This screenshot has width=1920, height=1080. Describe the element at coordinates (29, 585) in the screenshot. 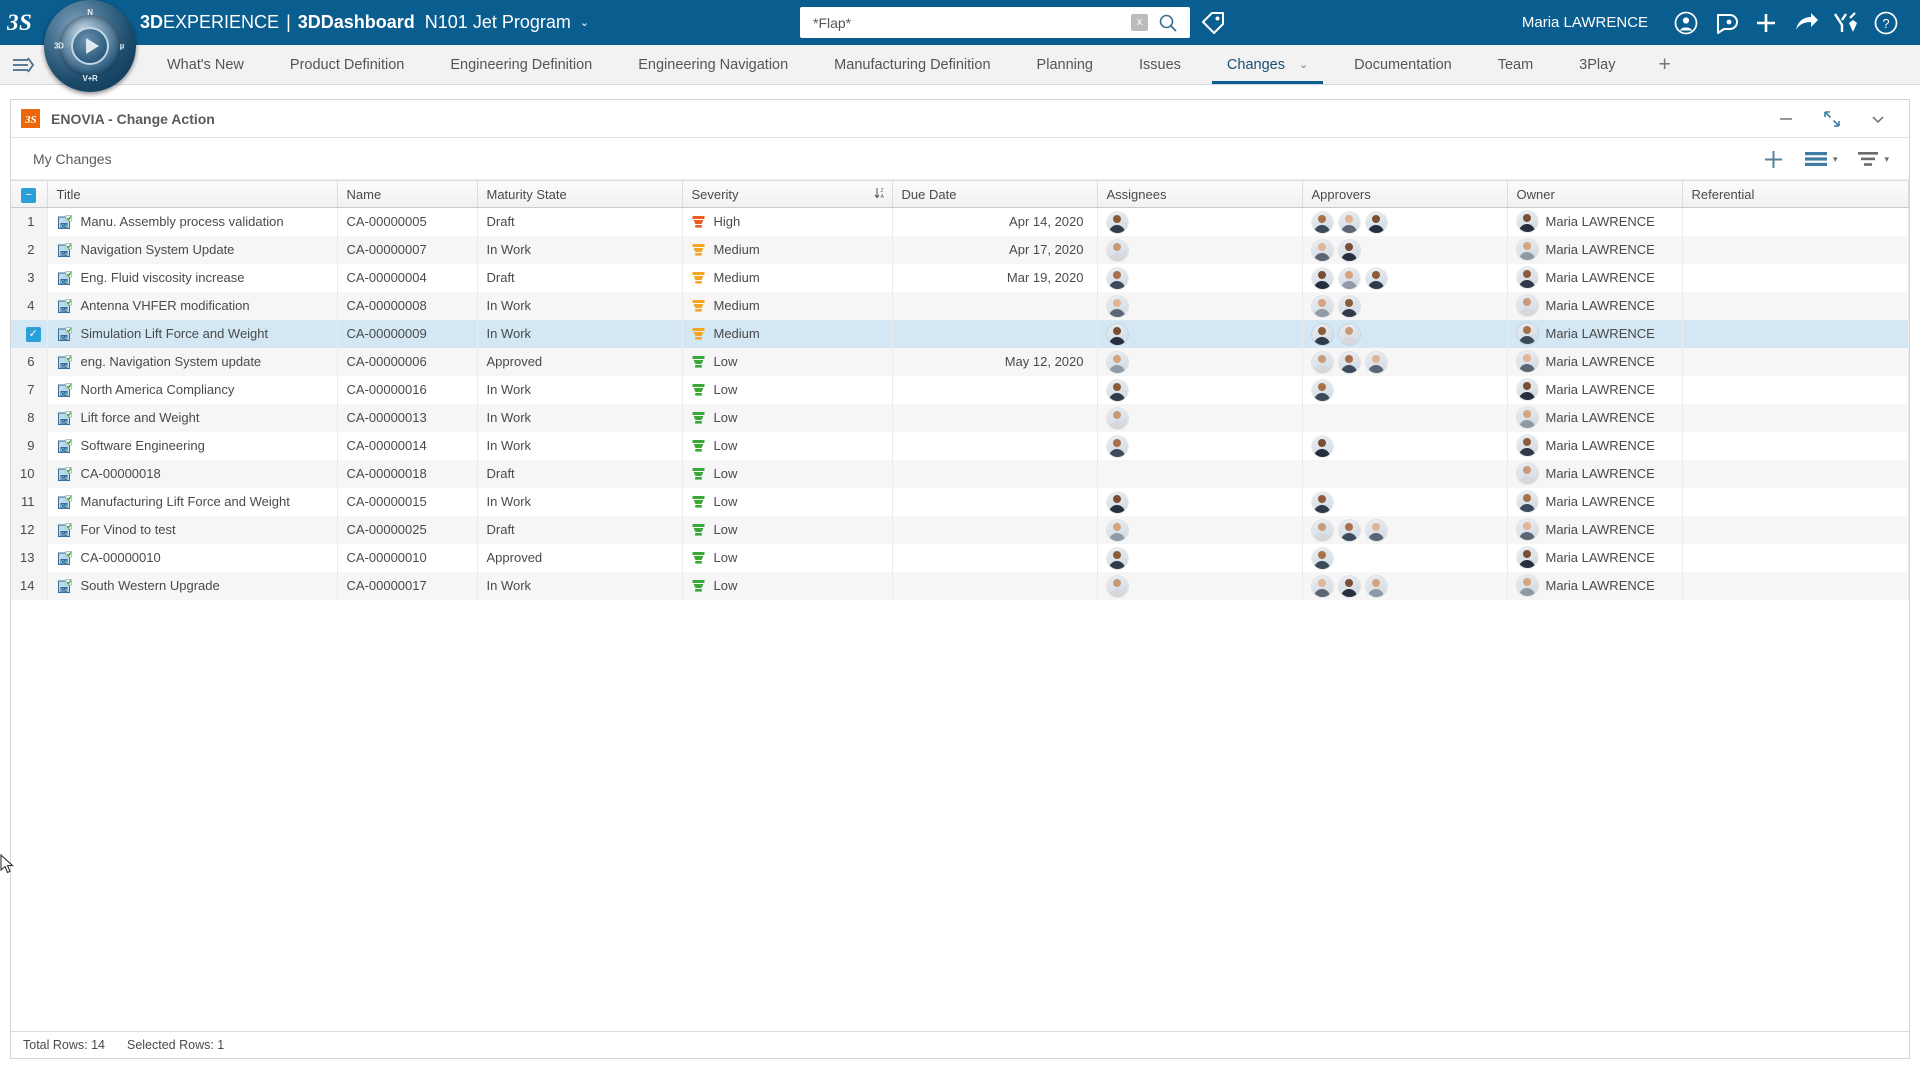

I see `row-number-cell: 14` at that location.